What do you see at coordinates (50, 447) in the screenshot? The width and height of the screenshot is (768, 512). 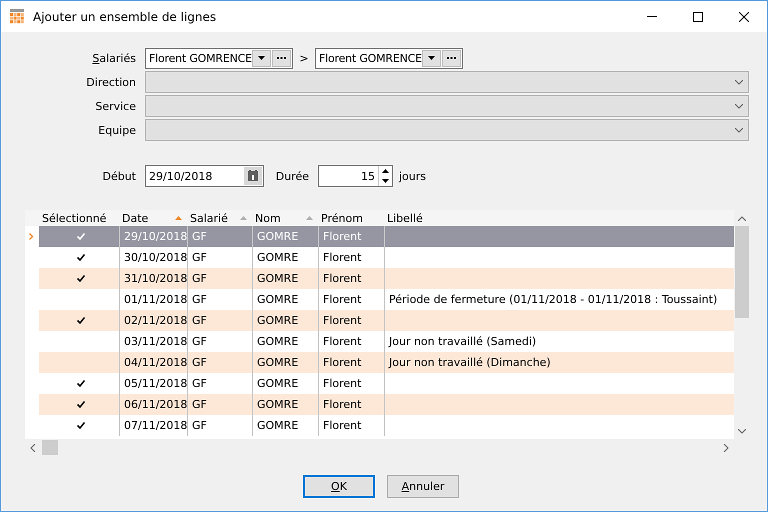 I see `scroll-thumb` at bounding box center [50, 447].